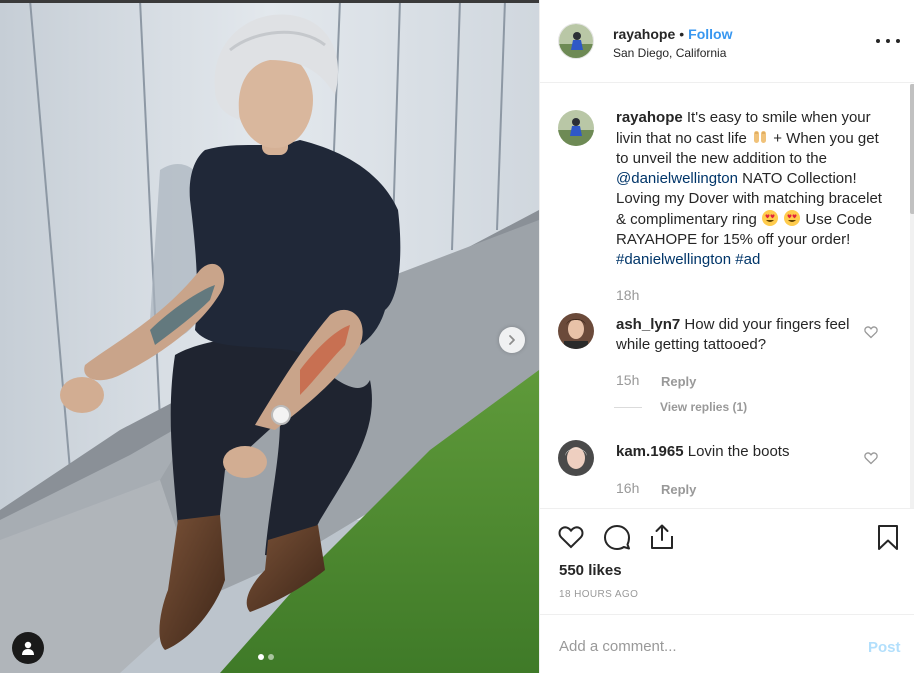 This screenshot has height=673, width=914. What do you see at coordinates (617, 537) in the screenshot?
I see `comment-icon` at bounding box center [617, 537].